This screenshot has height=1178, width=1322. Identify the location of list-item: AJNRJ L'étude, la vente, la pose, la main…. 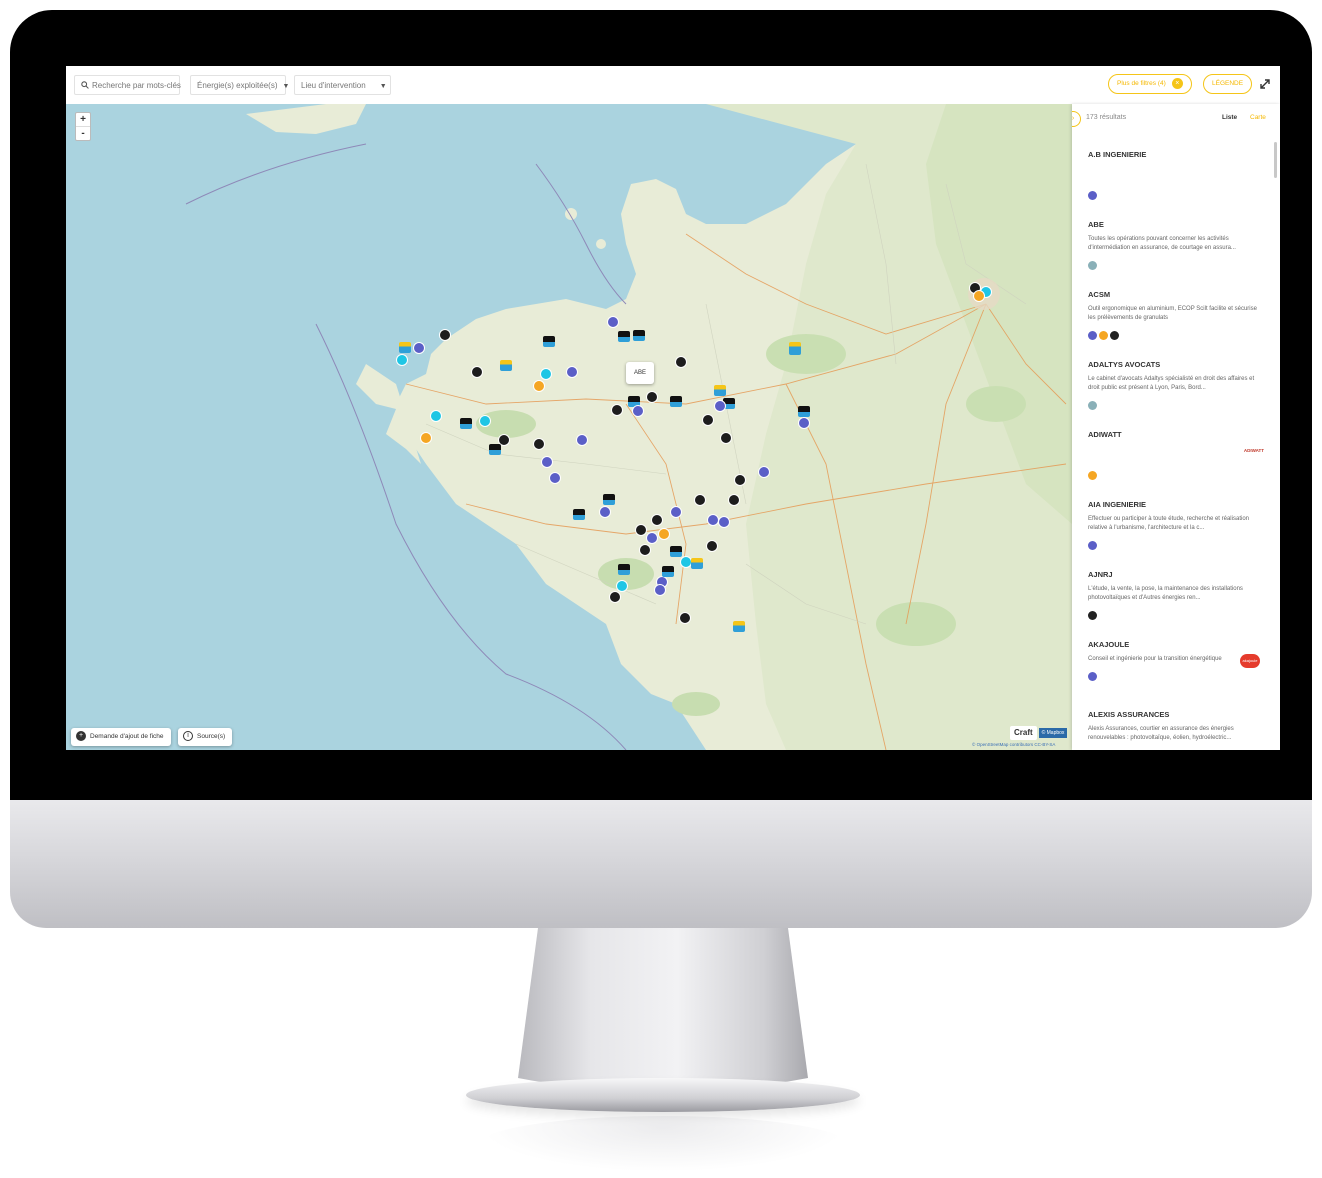
(1176, 595).